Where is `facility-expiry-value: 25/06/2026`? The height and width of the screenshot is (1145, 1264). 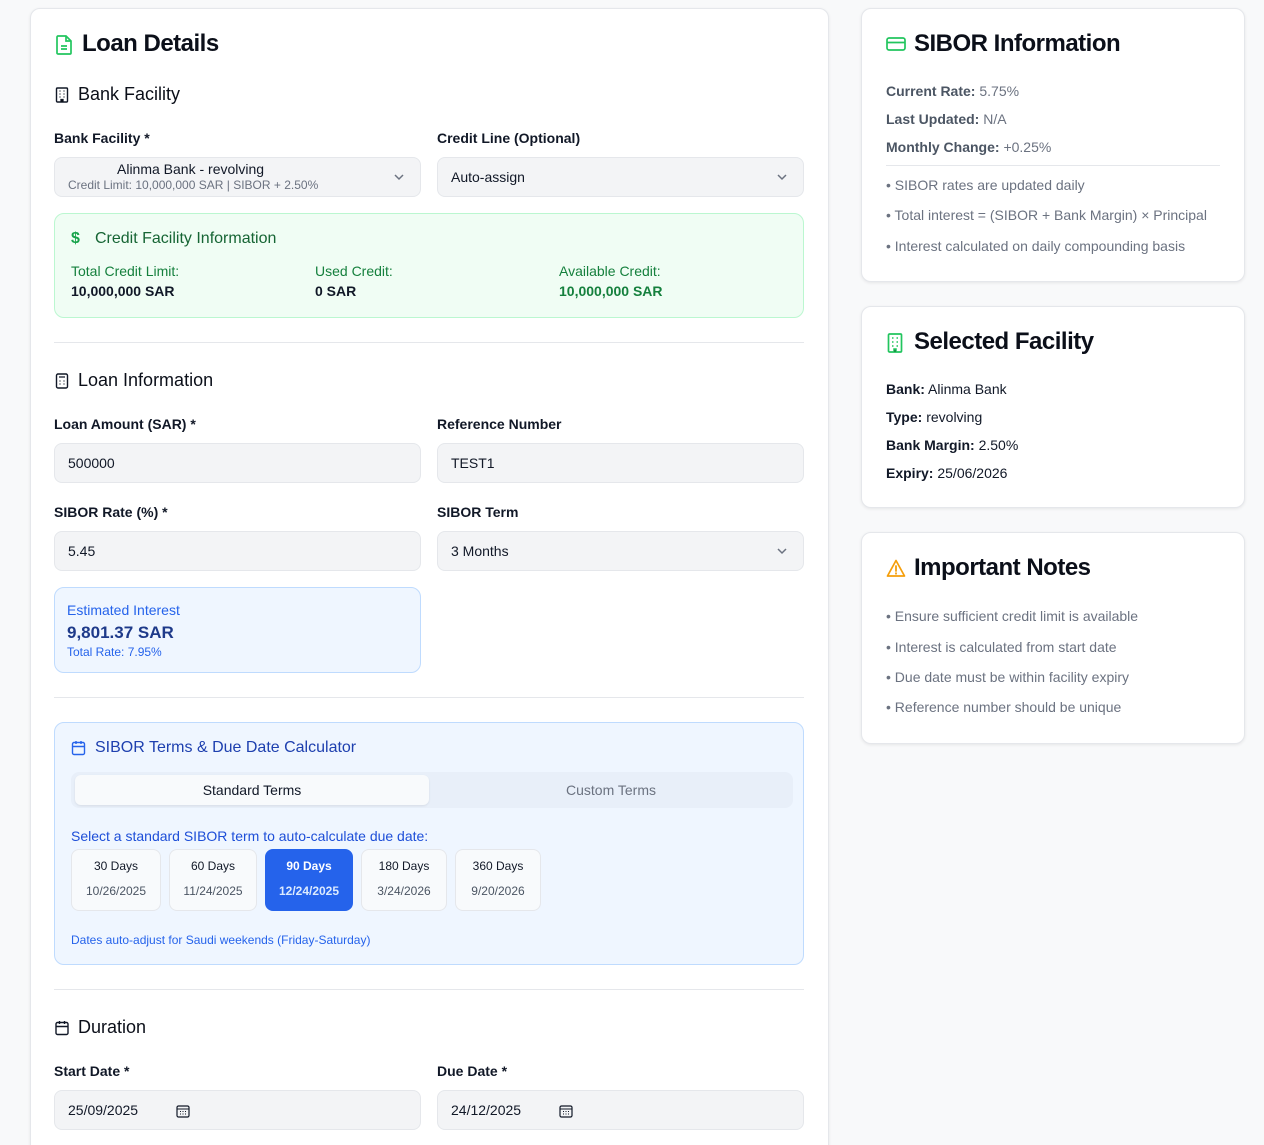 facility-expiry-value: 25/06/2026 is located at coordinates (972, 473).